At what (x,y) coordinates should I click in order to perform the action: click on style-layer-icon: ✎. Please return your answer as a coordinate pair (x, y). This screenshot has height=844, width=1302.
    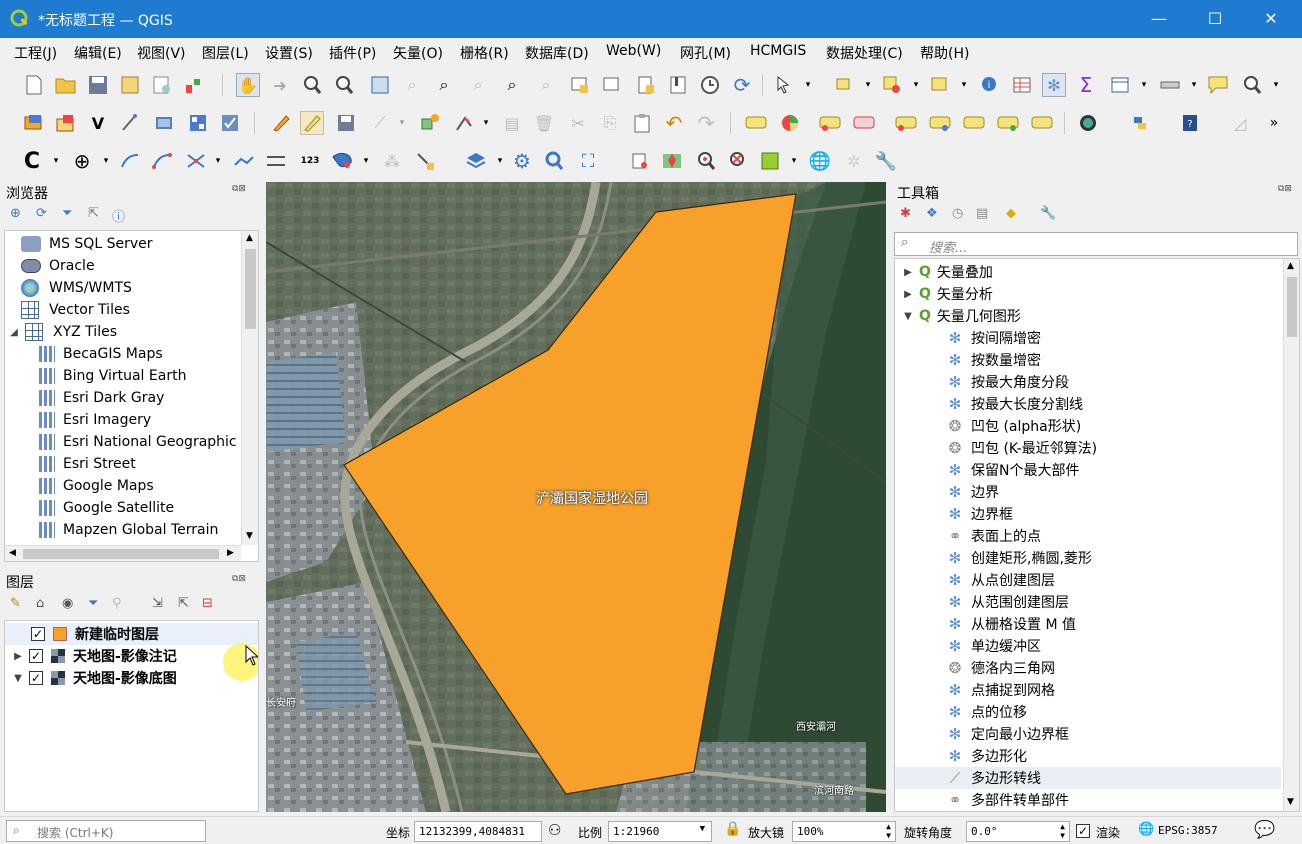
    Looking at the image, I should click on (15, 603).